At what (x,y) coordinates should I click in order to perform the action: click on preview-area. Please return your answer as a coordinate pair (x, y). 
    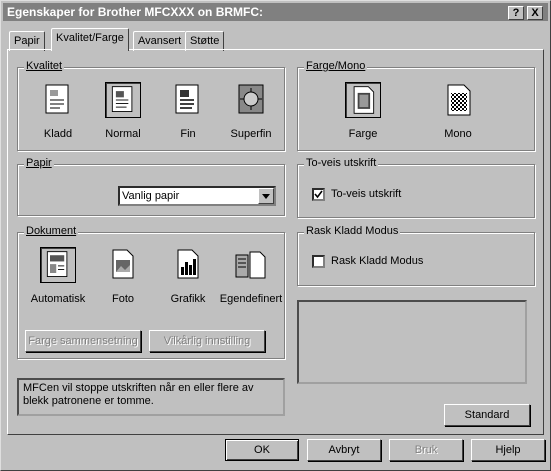
    Looking at the image, I should click on (412, 342).